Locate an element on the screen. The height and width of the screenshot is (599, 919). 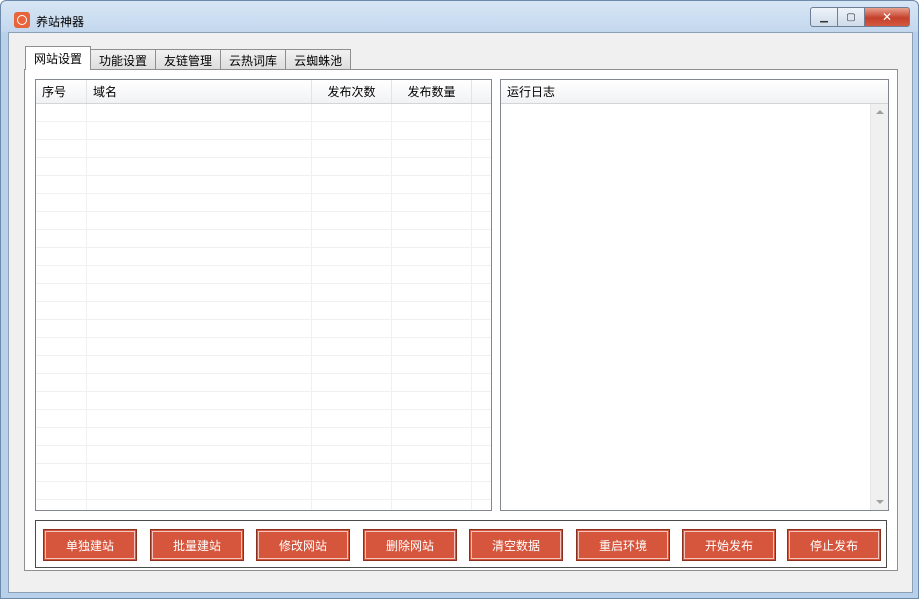
caption-buttons: ▁ ▢ ✕ is located at coordinates (860, 17).